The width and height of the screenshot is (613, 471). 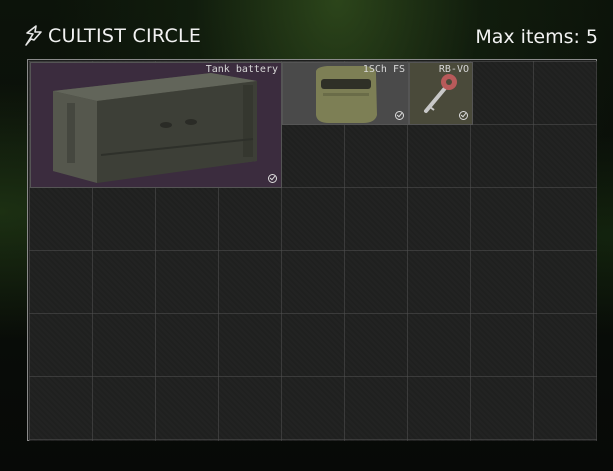 I want to click on item-name-1sch-fs: 1SCh FS, so click(x=383, y=69).